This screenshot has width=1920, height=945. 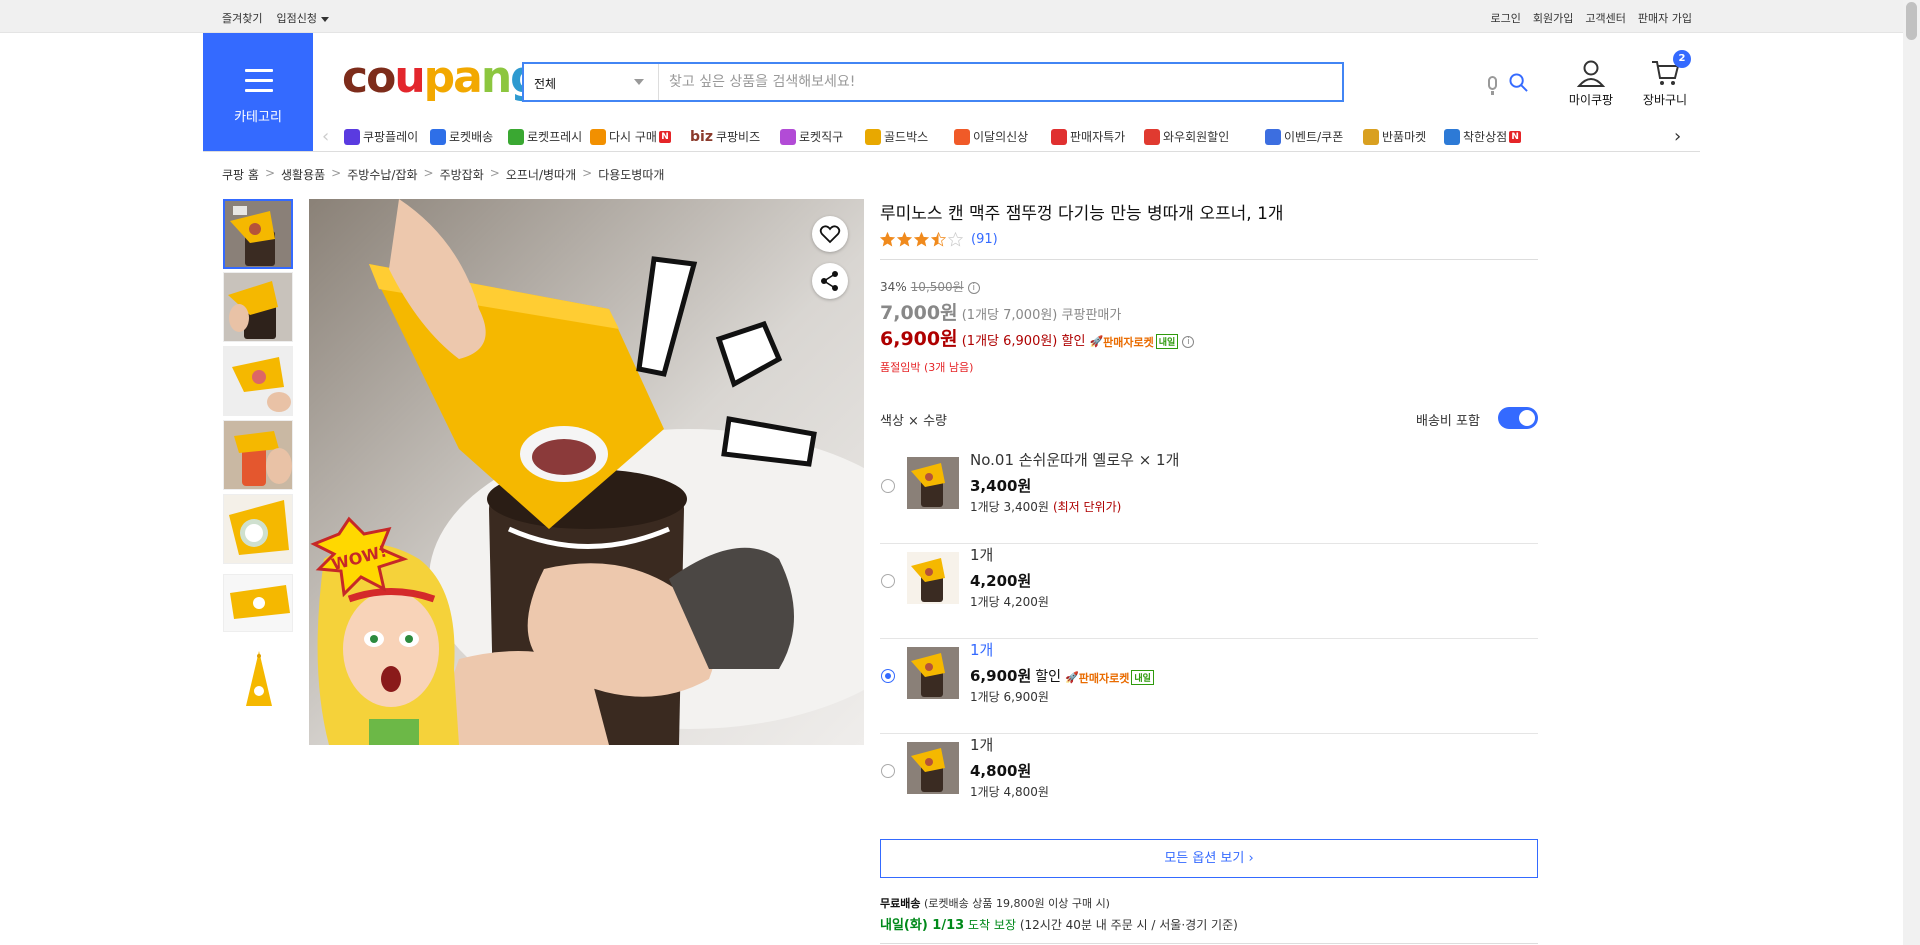 I want to click on page-scrollbar, so click(x=1911, y=472).